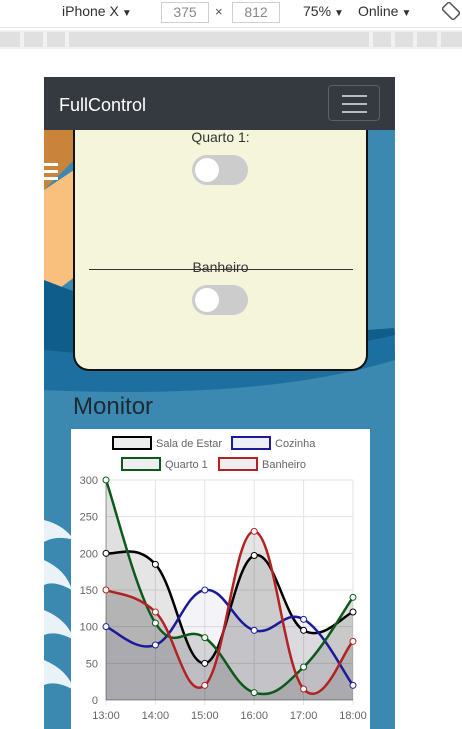 The width and height of the screenshot is (462, 729). I want to click on y-tick-label: 200, so click(89, 554).